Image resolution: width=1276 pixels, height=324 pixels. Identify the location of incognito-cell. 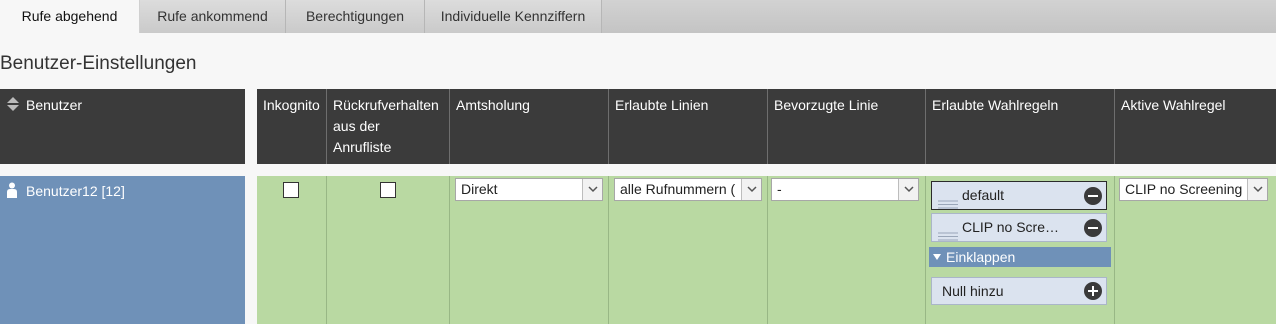
(292, 250).